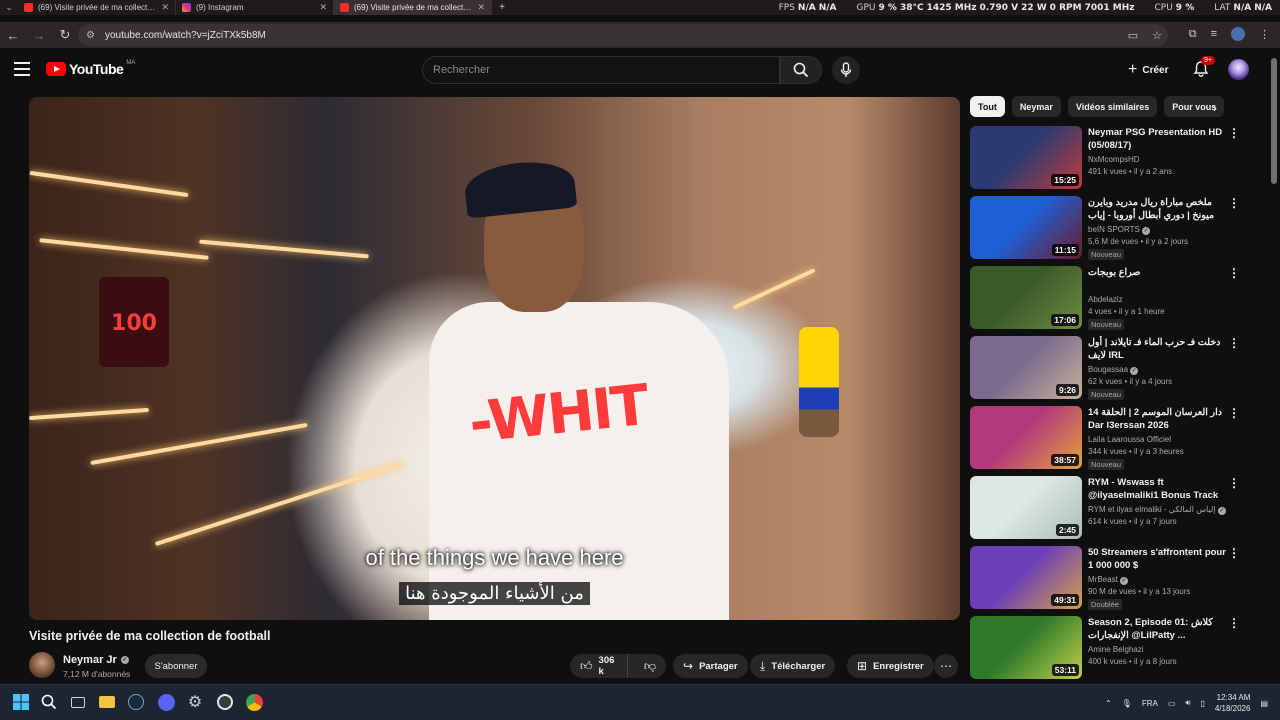 The width and height of the screenshot is (1280, 720). Describe the element at coordinates (9, 7) in the screenshot. I see `tab-search-icon: ⌄` at that location.